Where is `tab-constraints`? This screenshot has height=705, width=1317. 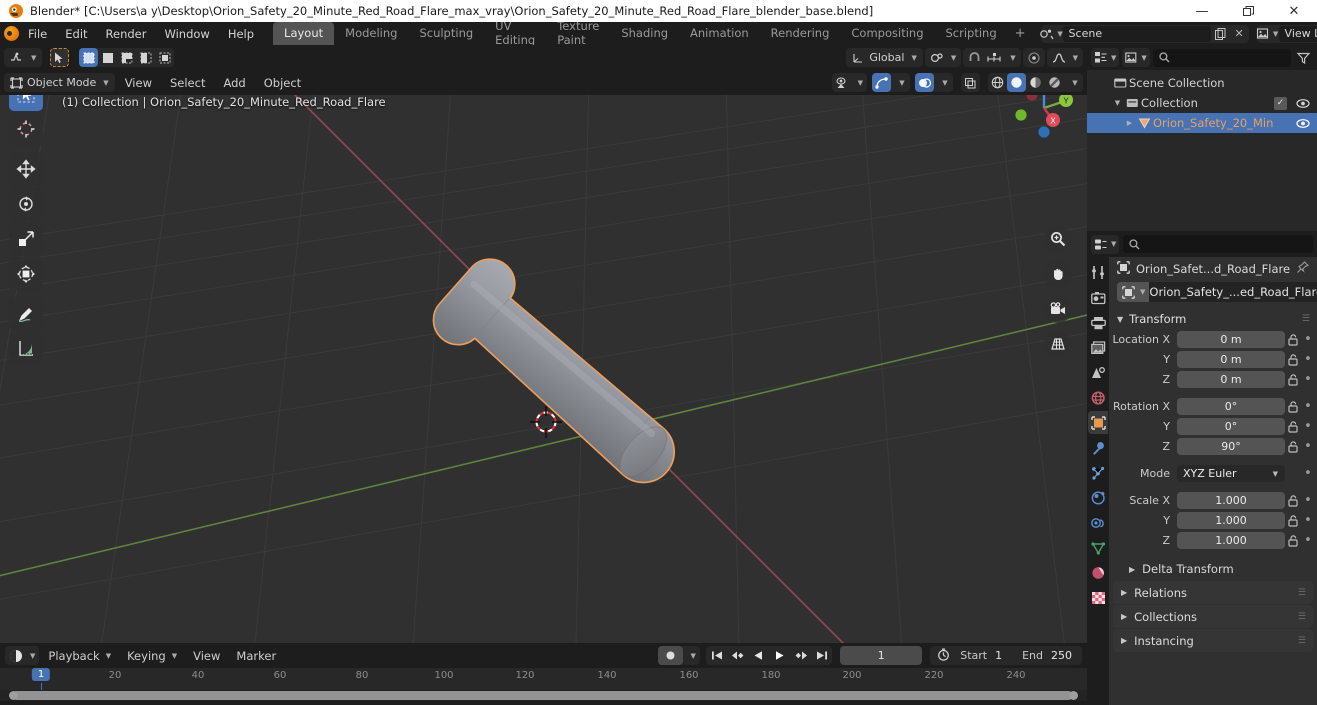 tab-constraints is located at coordinates (1098, 522).